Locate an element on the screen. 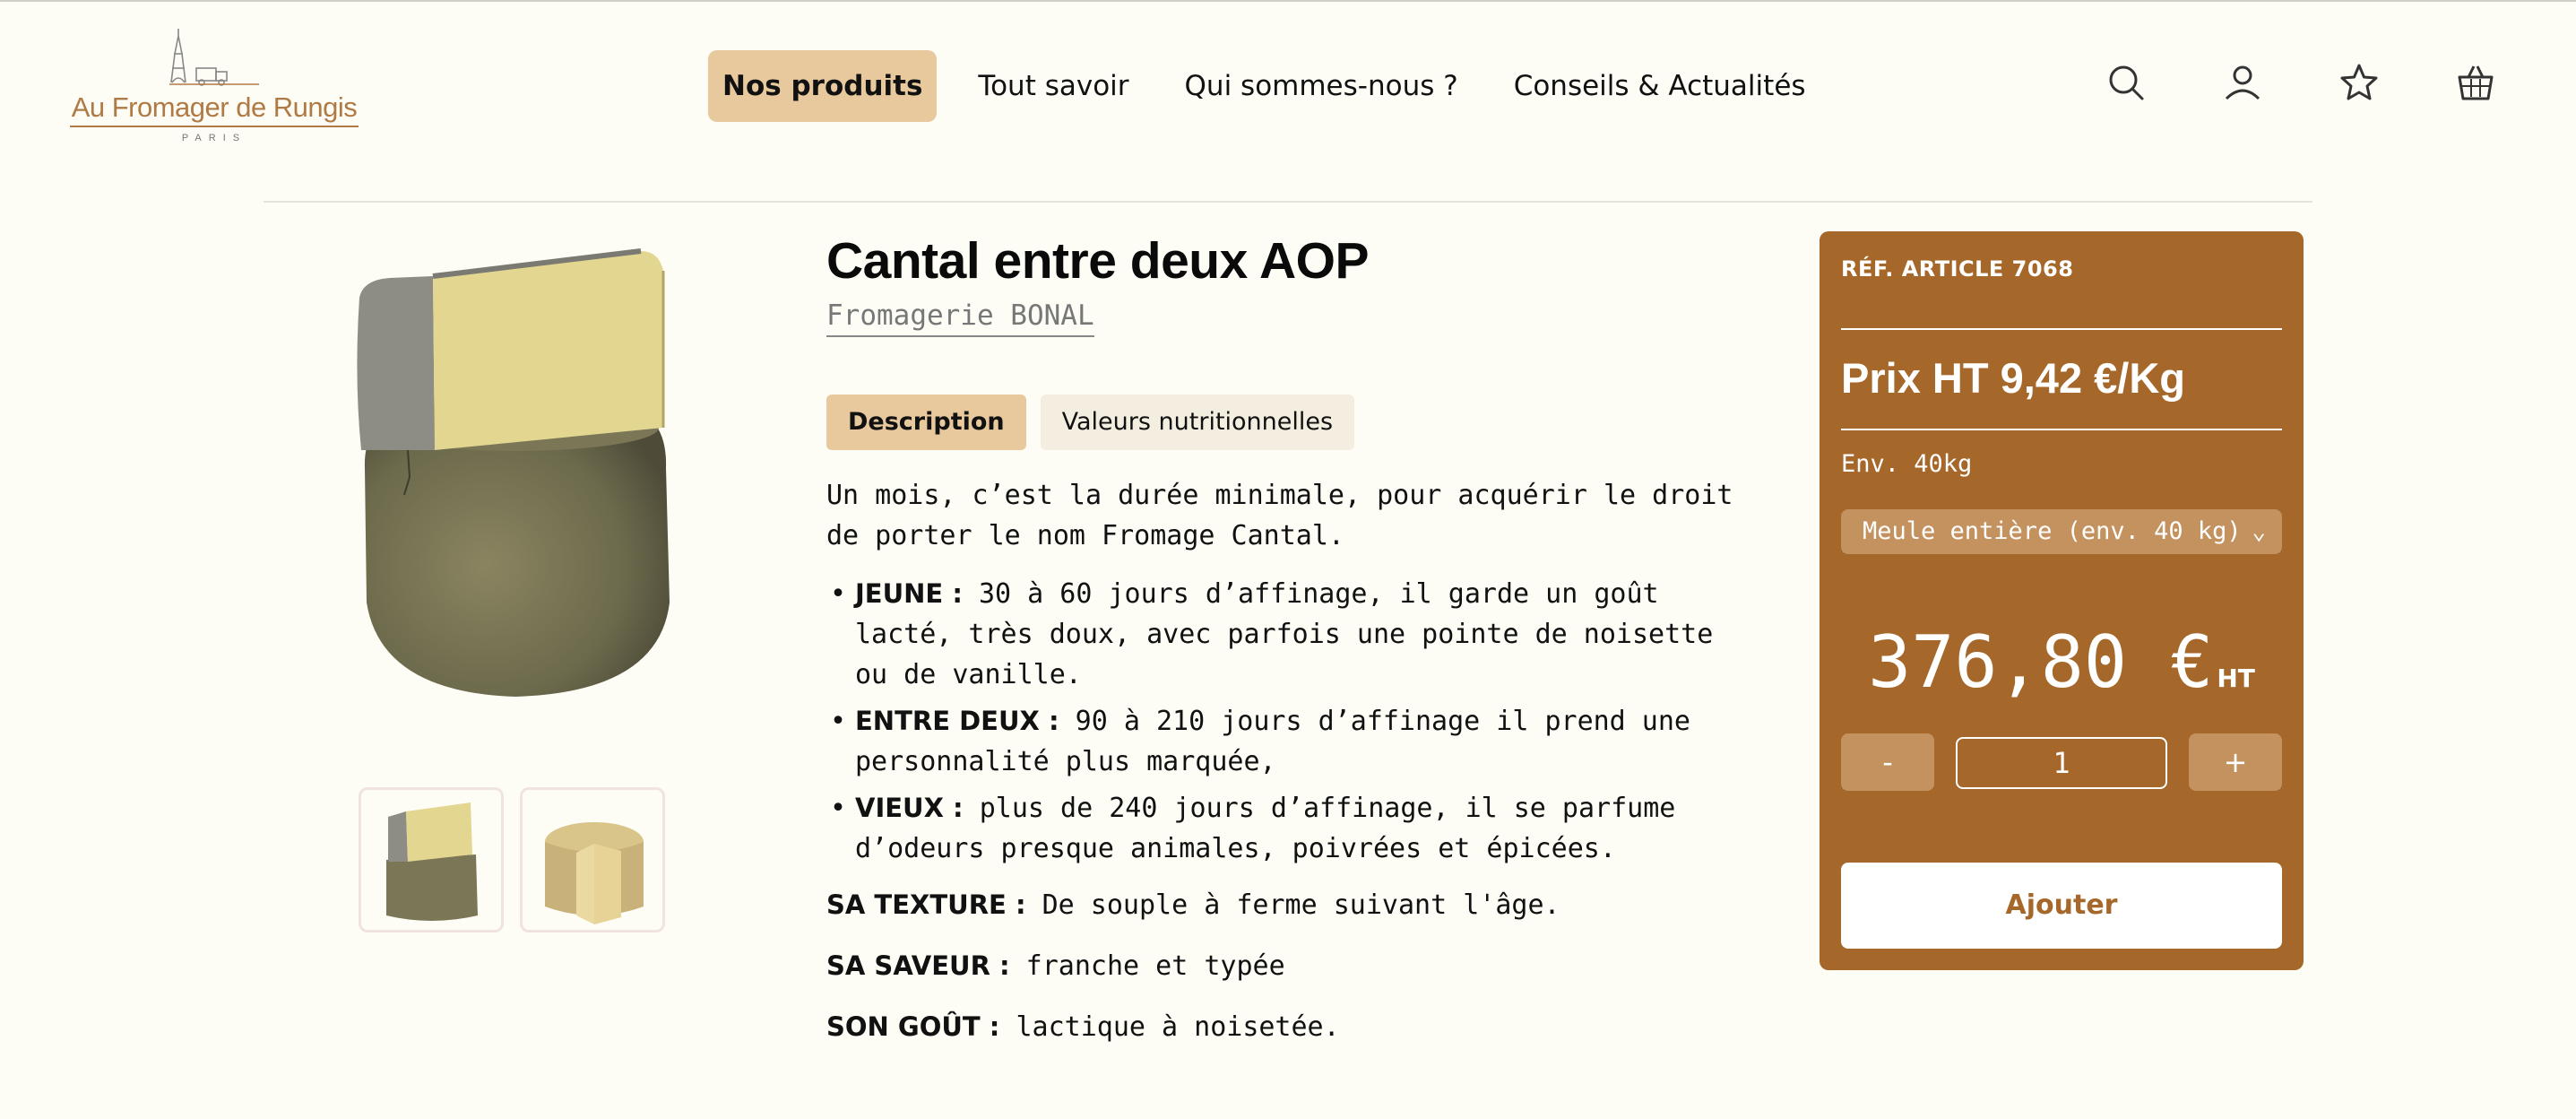  chevron-down-icon: ⌄ is located at coordinates (2259, 531).